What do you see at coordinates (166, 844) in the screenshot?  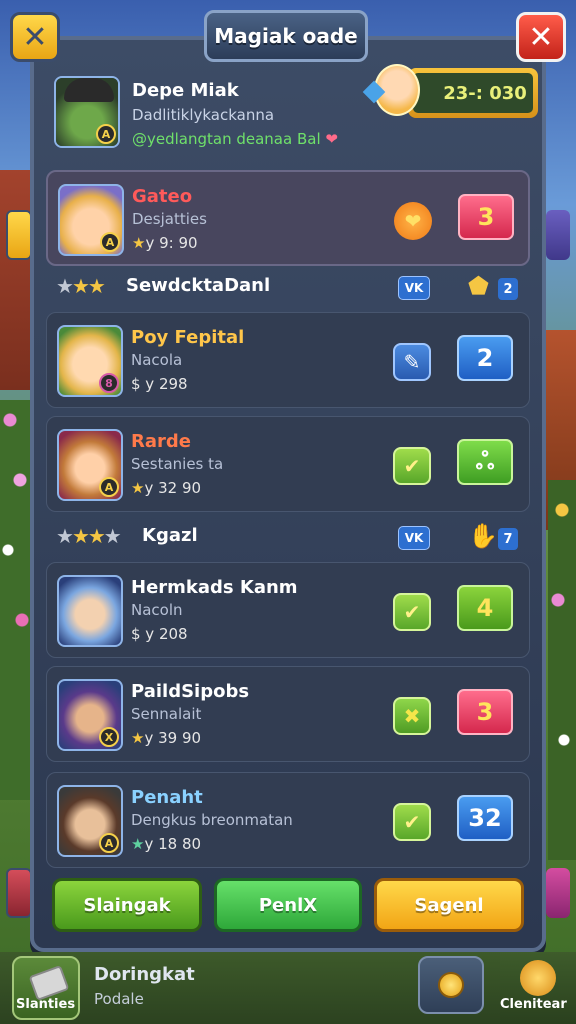 I see `row-value: ★y 18 80` at bounding box center [166, 844].